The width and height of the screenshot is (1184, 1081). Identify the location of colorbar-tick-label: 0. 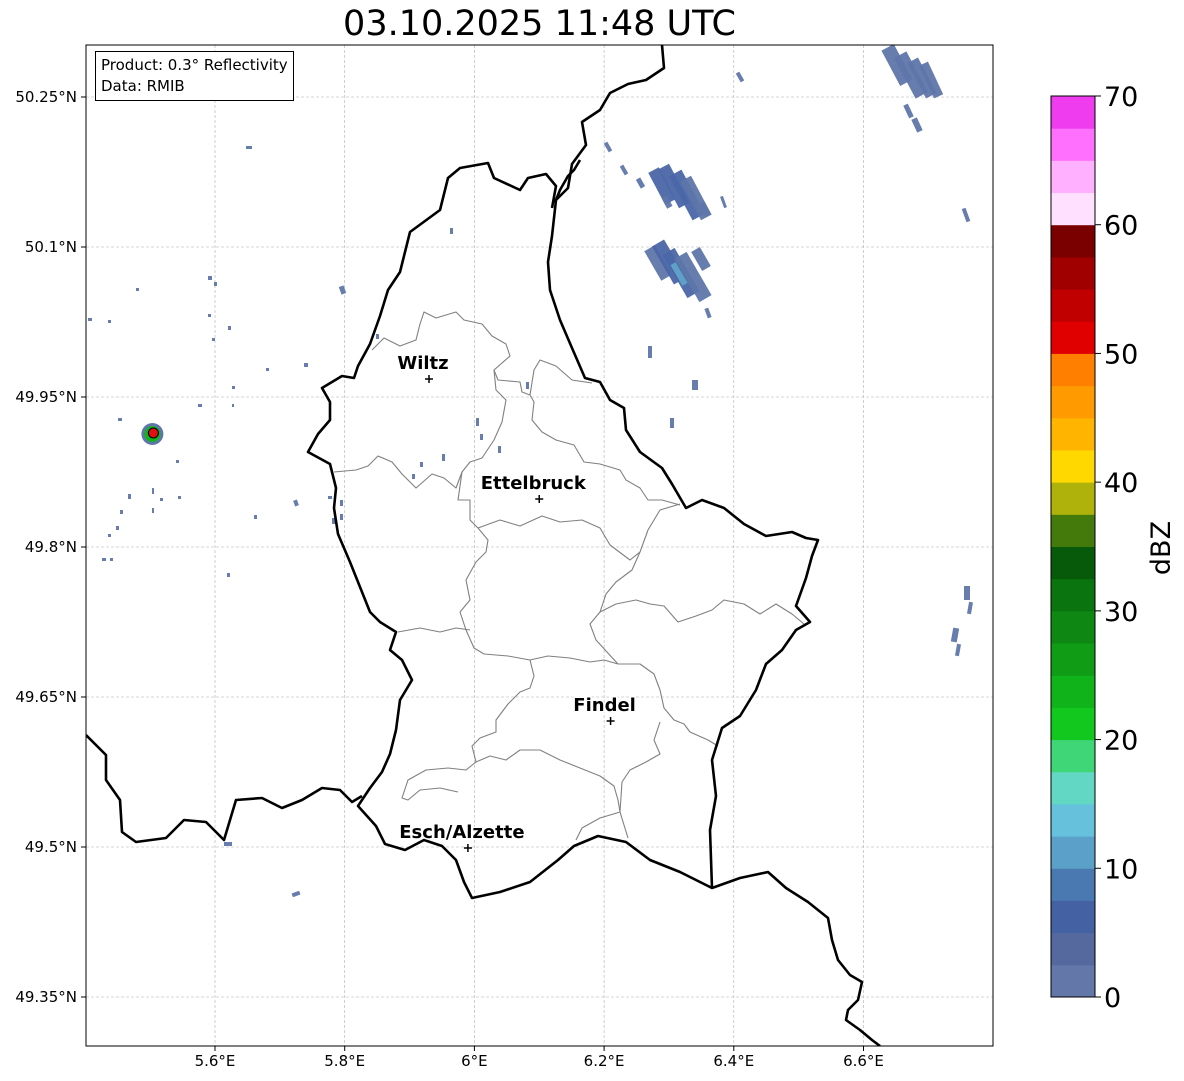
(1112, 998).